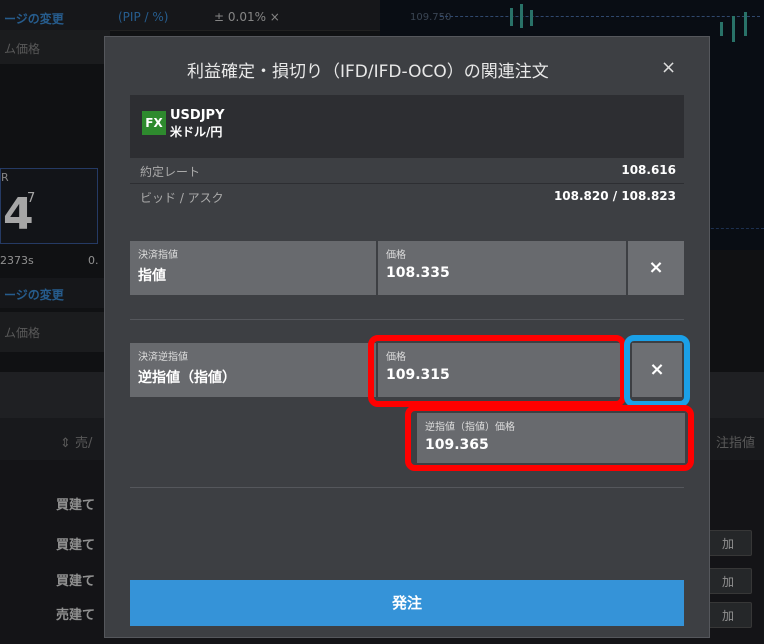 This screenshot has width=764, height=644. Describe the element at coordinates (407, 126) in the screenshot. I see `currency-pair-card: FX USDJPY 米ドル/円` at that location.